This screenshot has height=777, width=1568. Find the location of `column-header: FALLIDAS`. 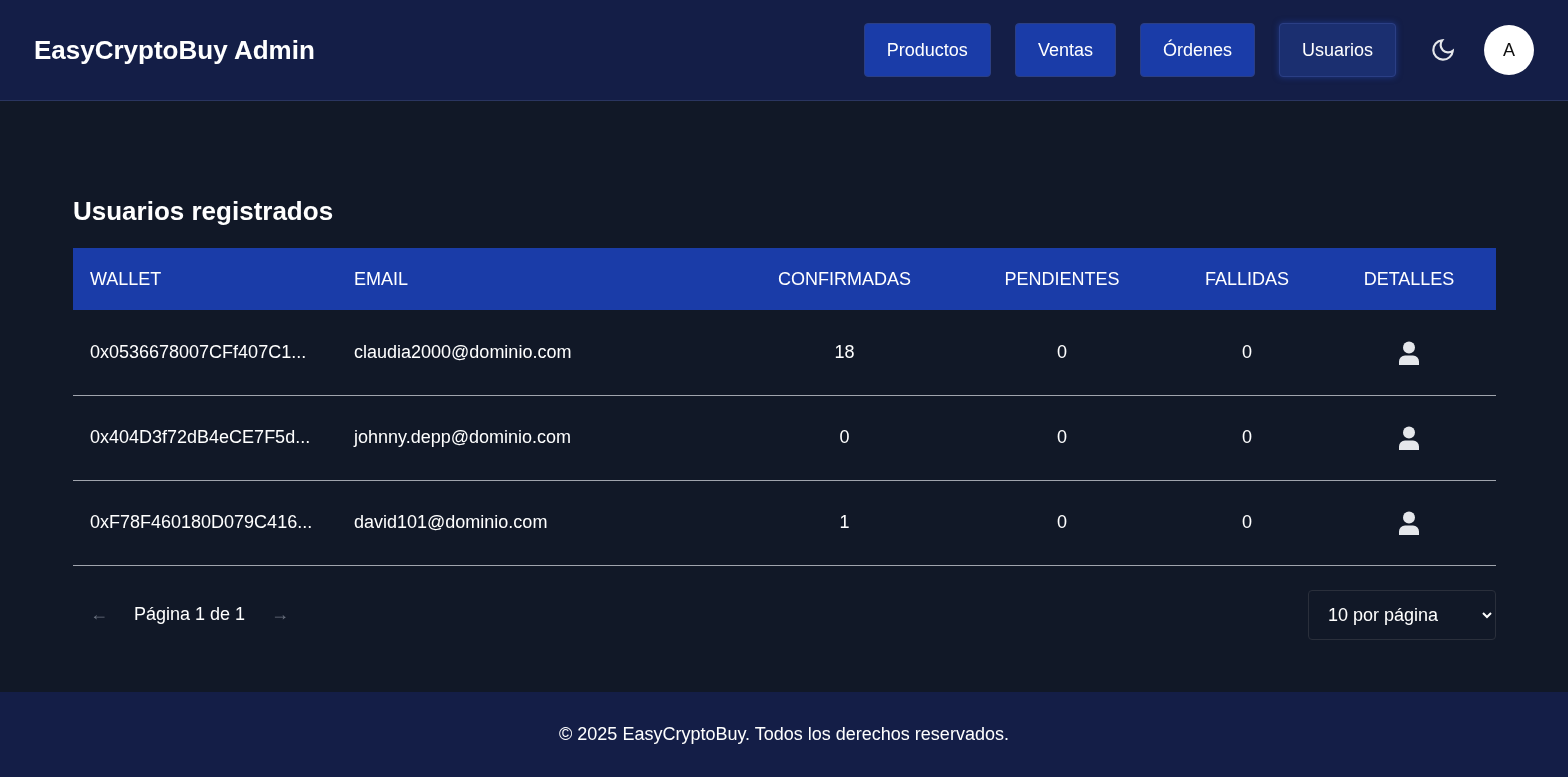

column-header: FALLIDAS is located at coordinates (1247, 279).